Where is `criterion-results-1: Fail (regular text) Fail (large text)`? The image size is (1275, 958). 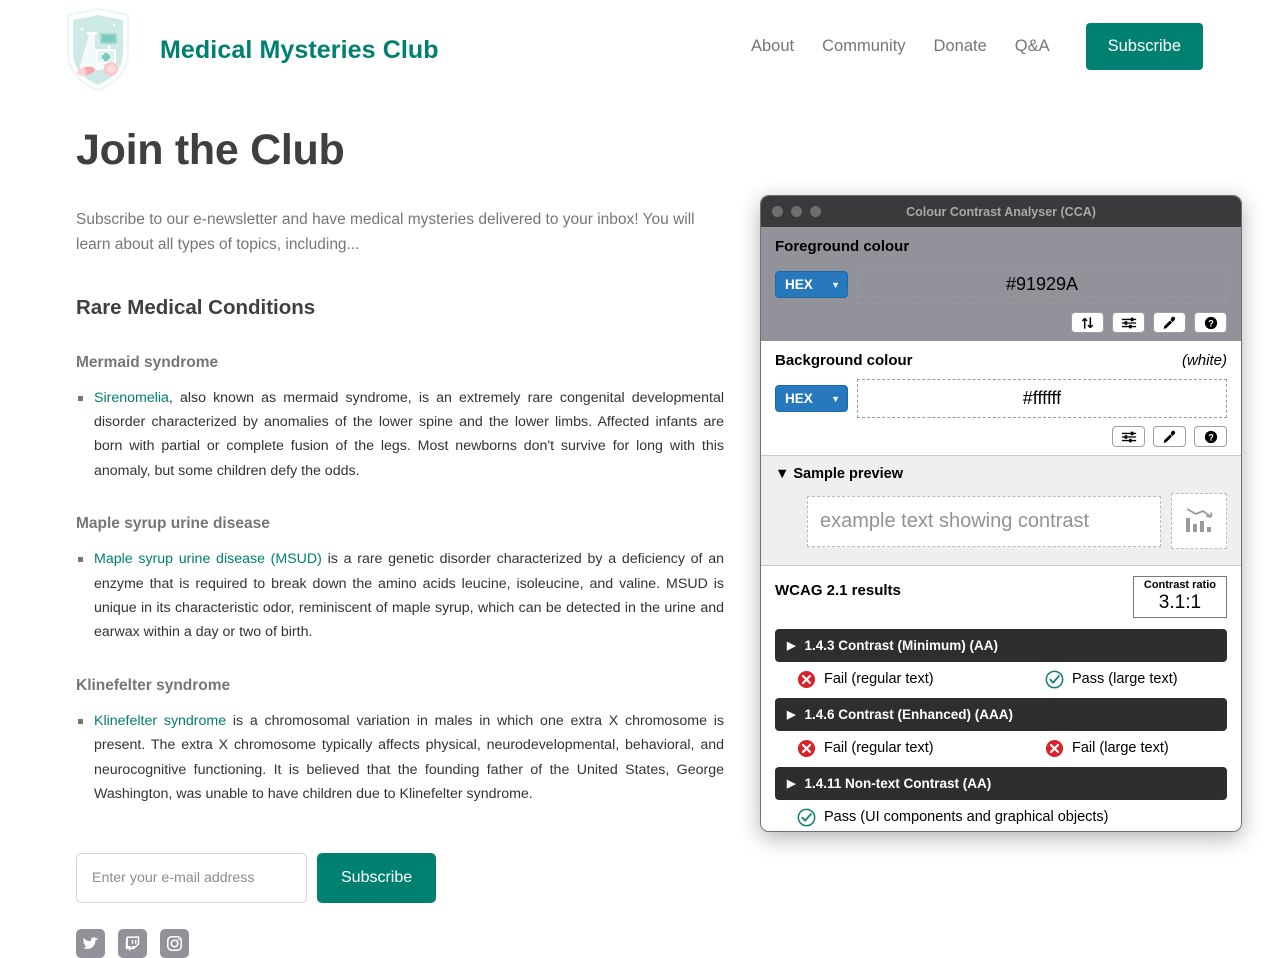
criterion-results-1: Fail (regular text) Fail (large text) is located at coordinates (1001, 749).